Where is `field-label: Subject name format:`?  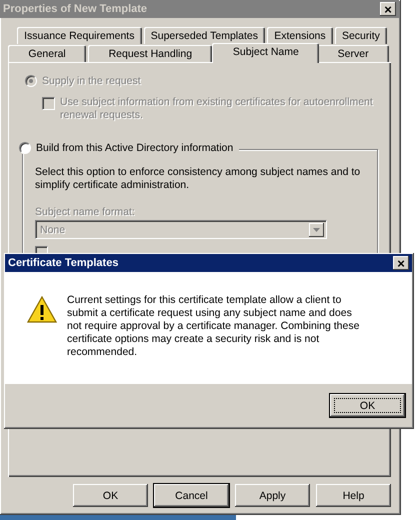 field-label: Subject name format: is located at coordinates (85, 212).